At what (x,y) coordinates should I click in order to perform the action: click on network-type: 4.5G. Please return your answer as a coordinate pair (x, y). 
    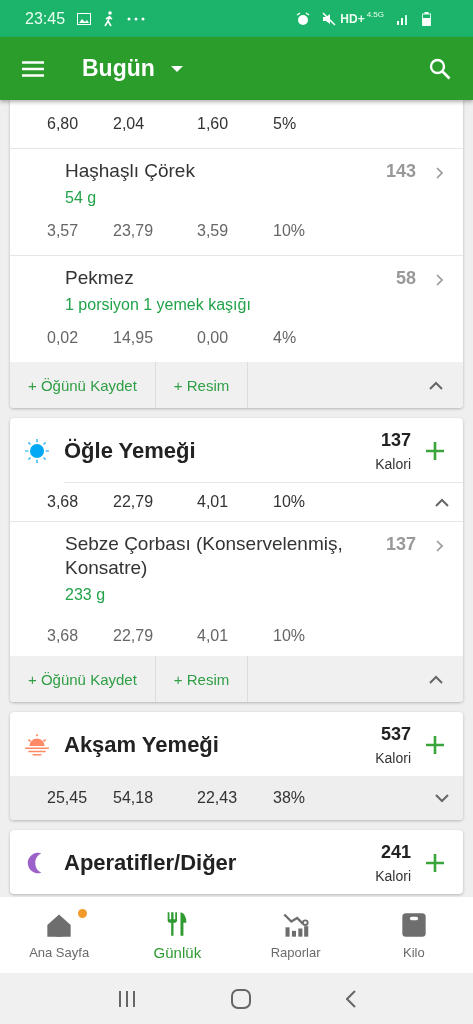
    Looking at the image, I should click on (375, 14).